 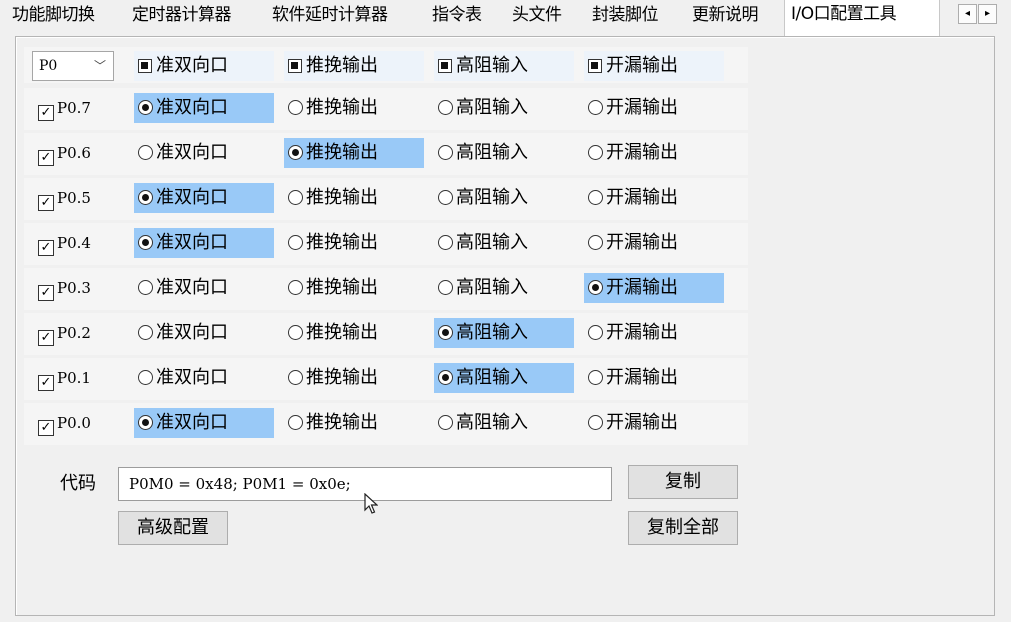 I want to click on copy-all-button: 复制全部, so click(x=683, y=528).